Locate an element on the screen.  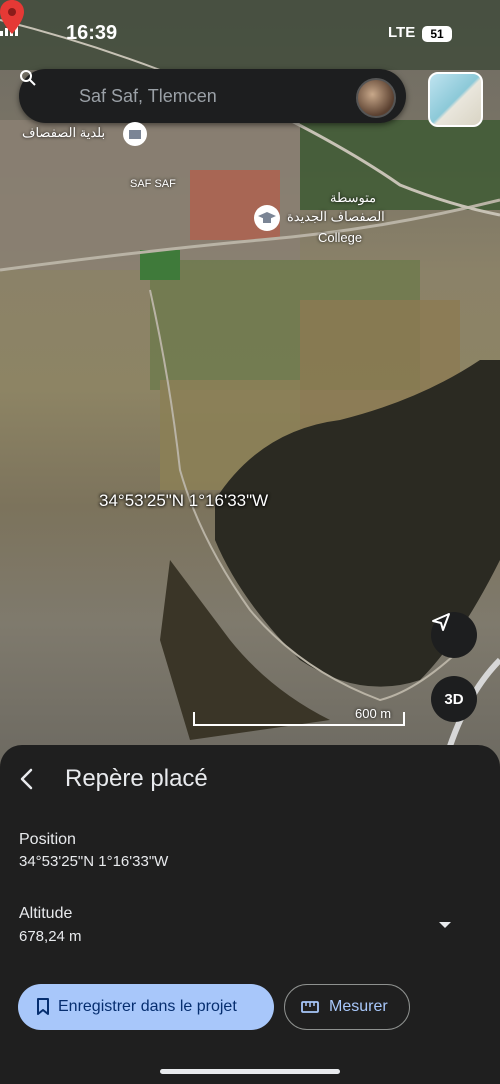
status-bar: 16:39 LTE 51 is located at coordinates (250, 35).